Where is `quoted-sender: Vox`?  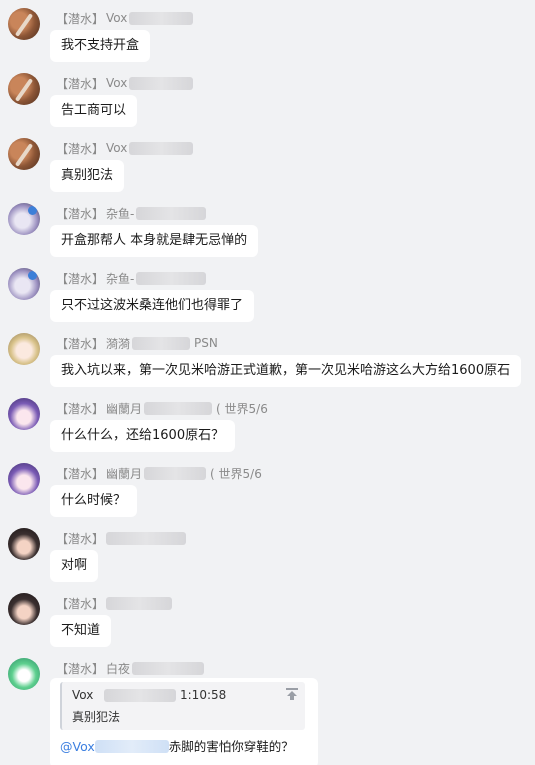 quoted-sender: Vox is located at coordinates (83, 695).